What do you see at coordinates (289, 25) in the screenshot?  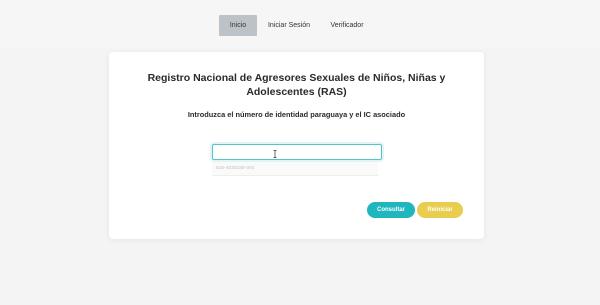 I see `nav-iniciar-sesion: Iniciar Sesión` at bounding box center [289, 25].